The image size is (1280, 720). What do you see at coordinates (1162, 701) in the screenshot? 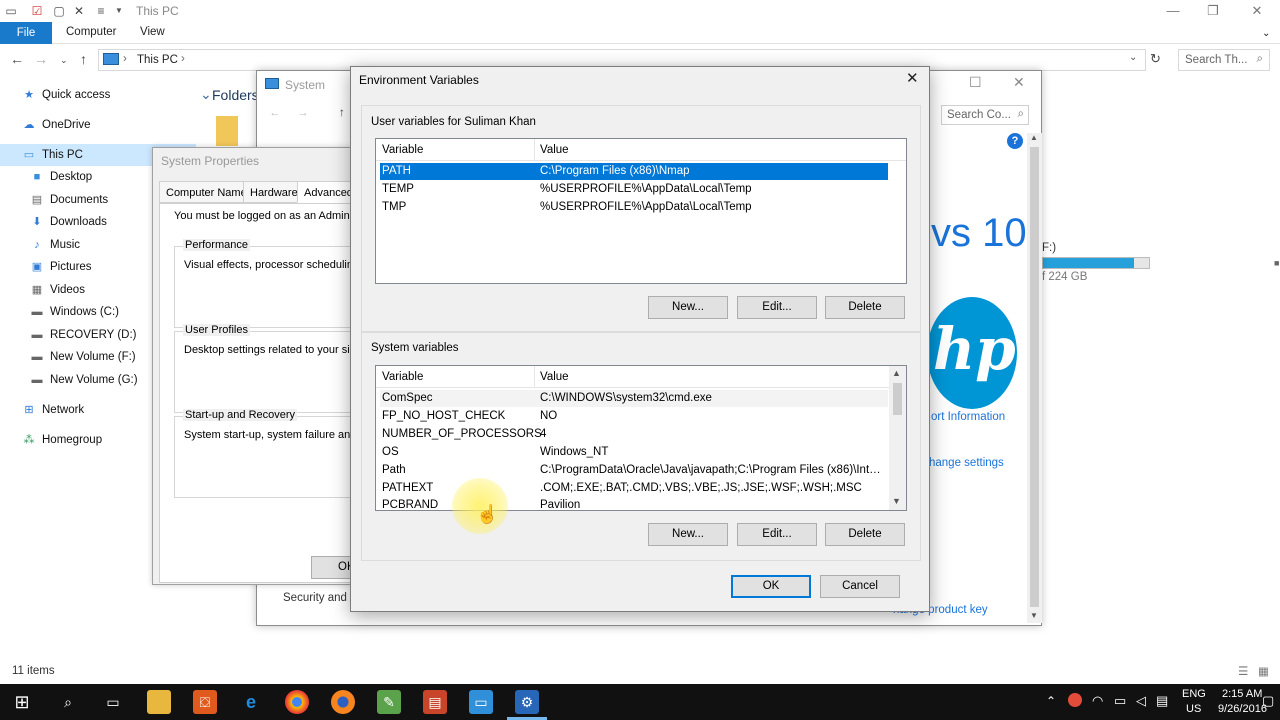
I see `action-center-icon: ▤` at bounding box center [1162, 701].